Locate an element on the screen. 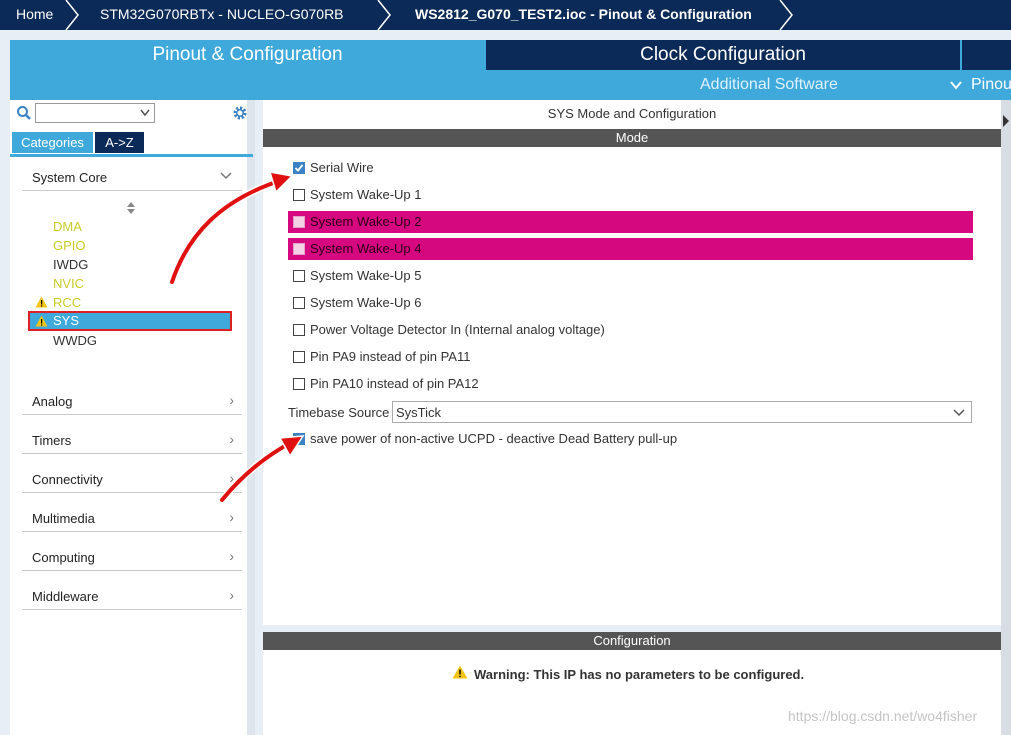 This screenshot has height=735, width=1011. category-tabs: Categories A->Z is located at coordinates (131, 144).